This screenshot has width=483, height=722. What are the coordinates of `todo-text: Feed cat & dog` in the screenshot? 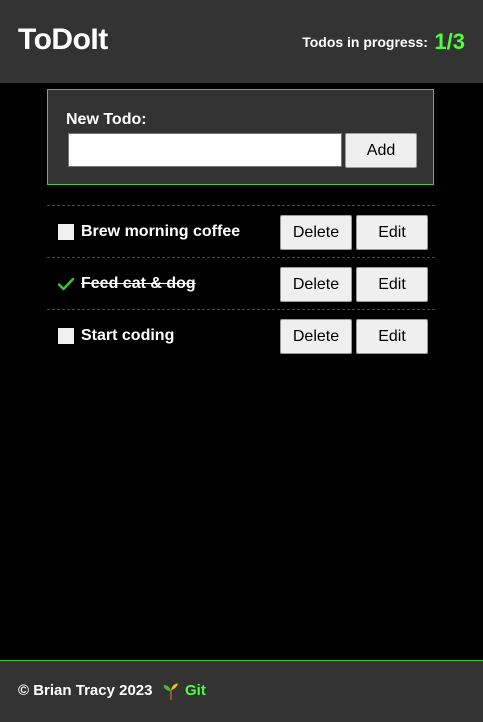 It's located at (138, 283).